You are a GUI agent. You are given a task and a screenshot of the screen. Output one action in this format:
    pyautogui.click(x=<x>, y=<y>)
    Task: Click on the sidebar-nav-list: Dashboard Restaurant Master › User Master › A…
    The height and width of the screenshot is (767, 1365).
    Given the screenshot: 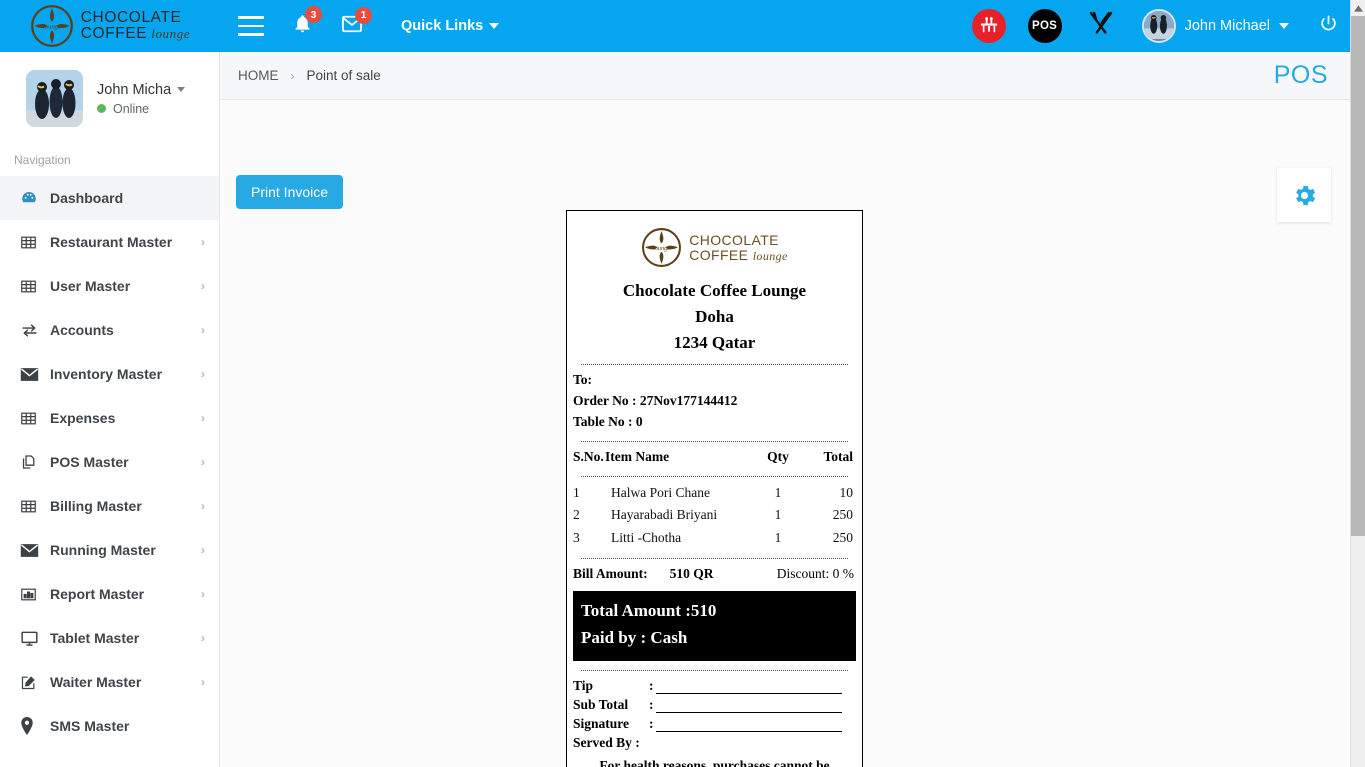 What is the action you would take?
    pyautogui.click(x=109, y=462)
    